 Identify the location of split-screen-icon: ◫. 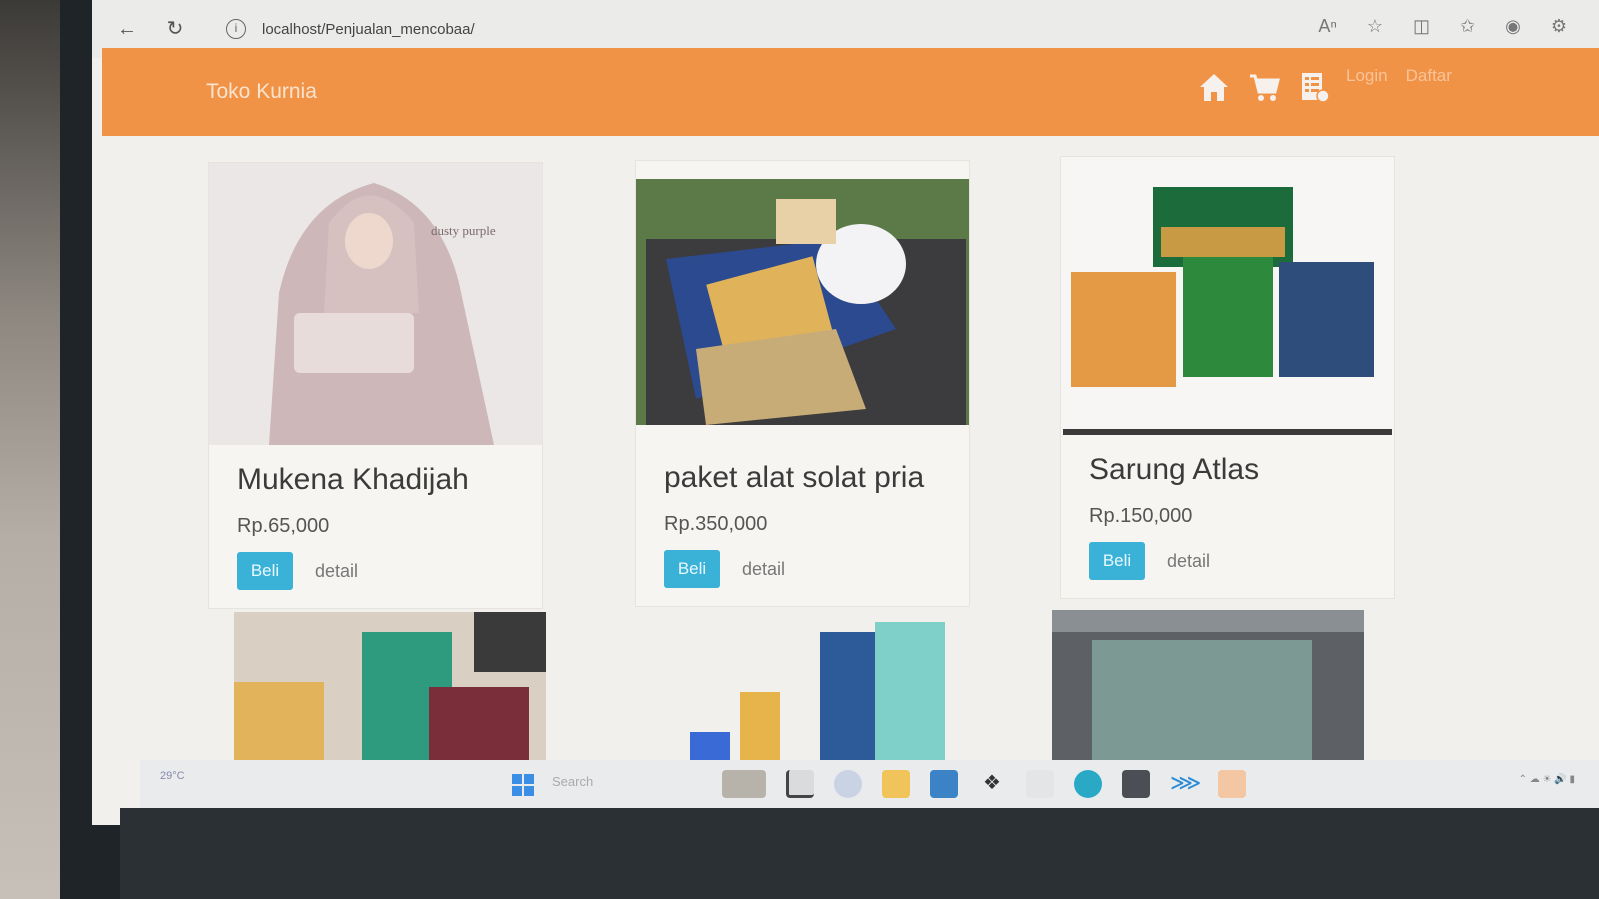
(1421, 26).